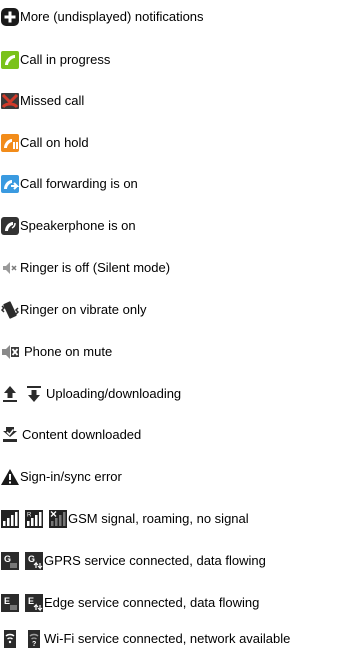 The height and width of the screenshot is (652, 358). Describe the element at coordinates (71, 476) in the screenshot. I see `item-label: Sign-in/sync error` at that location.